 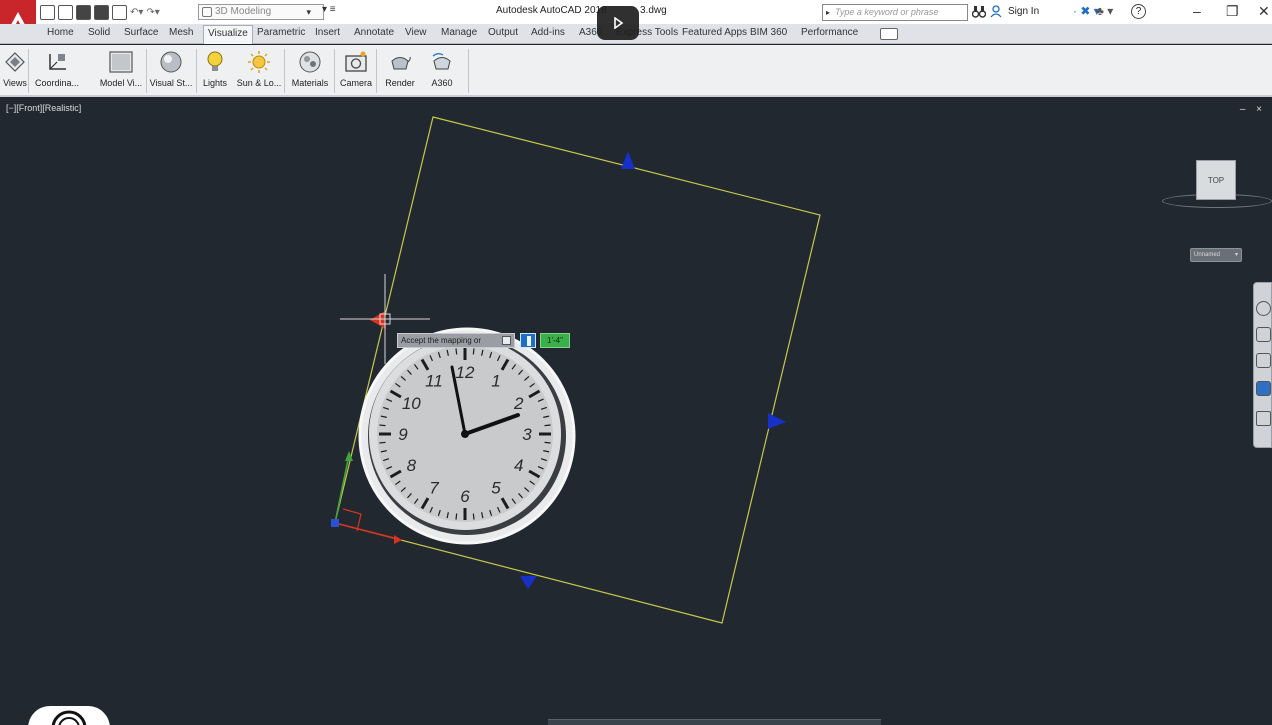 What do you see at coordinates (829, 32) in the screenshot?
I see `tab-performance: Performance` at bounding box center [829, 32].